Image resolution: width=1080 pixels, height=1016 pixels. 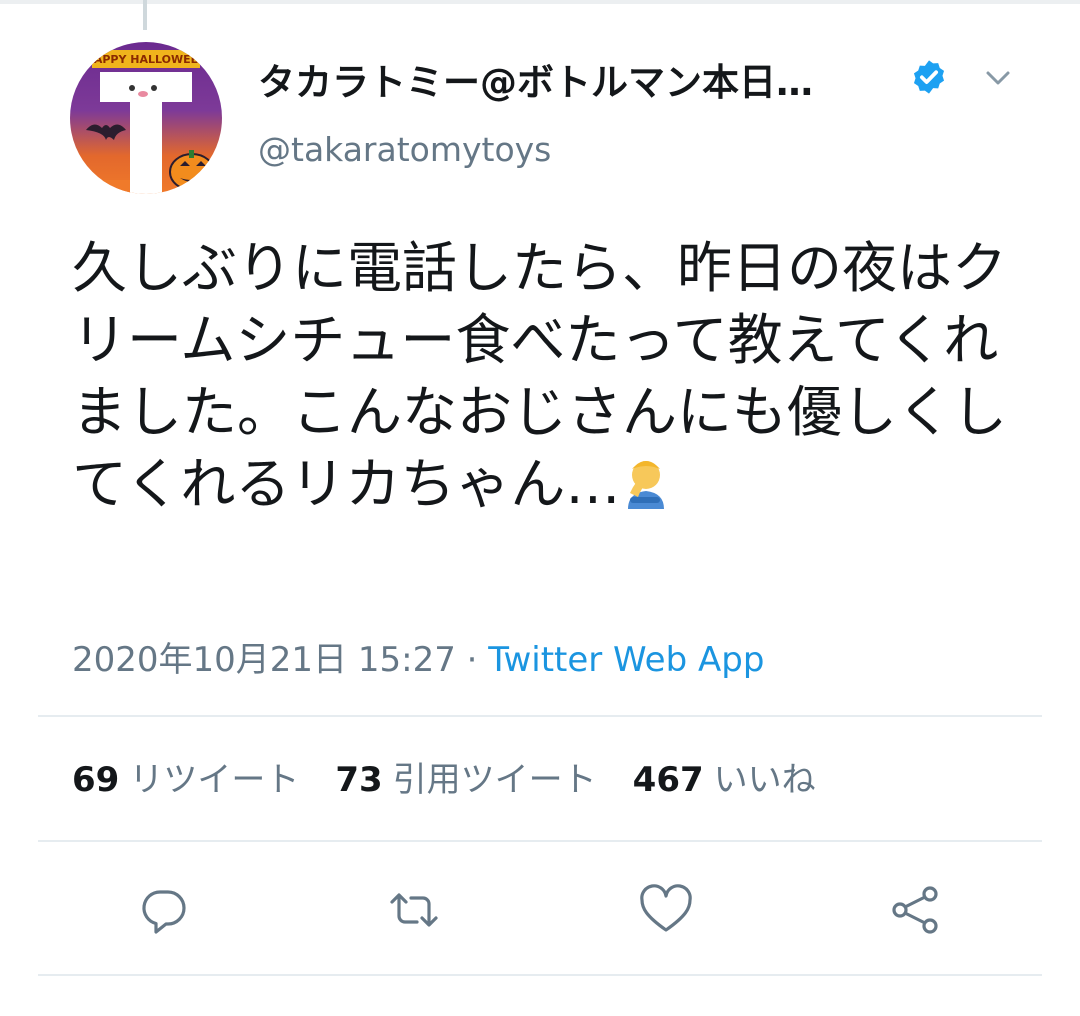 What do you see at coordinates (264, 660) in the screenshot?
I see `tweet-timestamp: 2020年10月21日 15:27` at bounding box center [264, 660].